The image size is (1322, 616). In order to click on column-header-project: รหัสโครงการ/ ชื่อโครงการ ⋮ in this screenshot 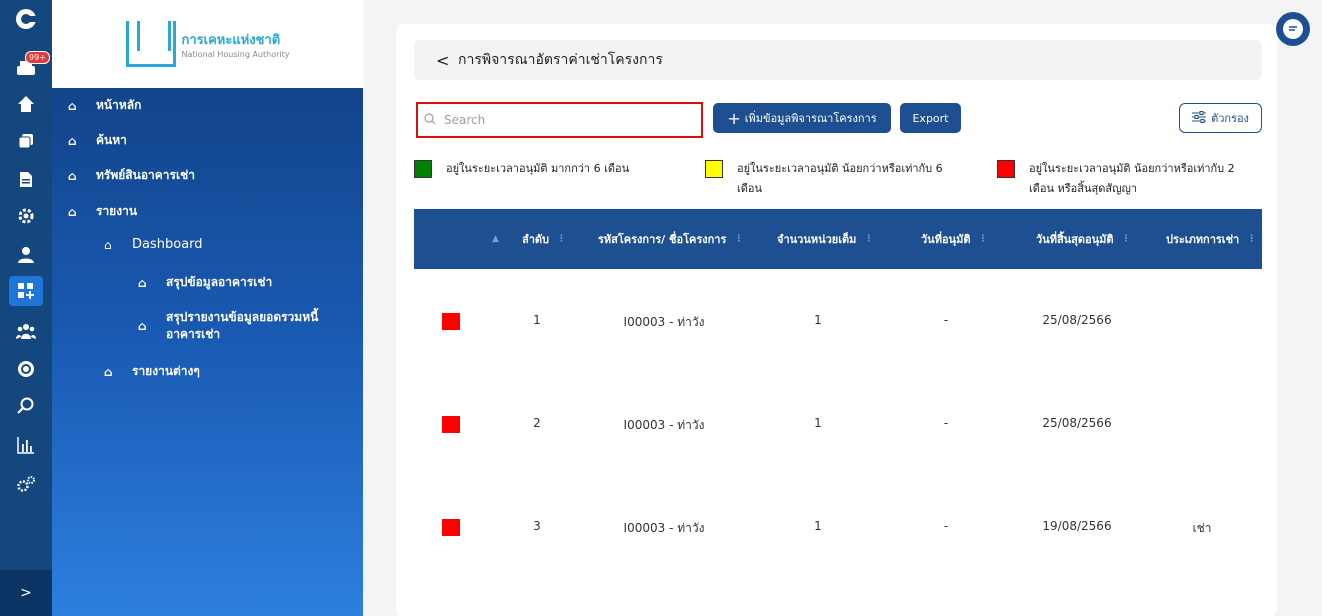, I will do `click(670, 239)`.